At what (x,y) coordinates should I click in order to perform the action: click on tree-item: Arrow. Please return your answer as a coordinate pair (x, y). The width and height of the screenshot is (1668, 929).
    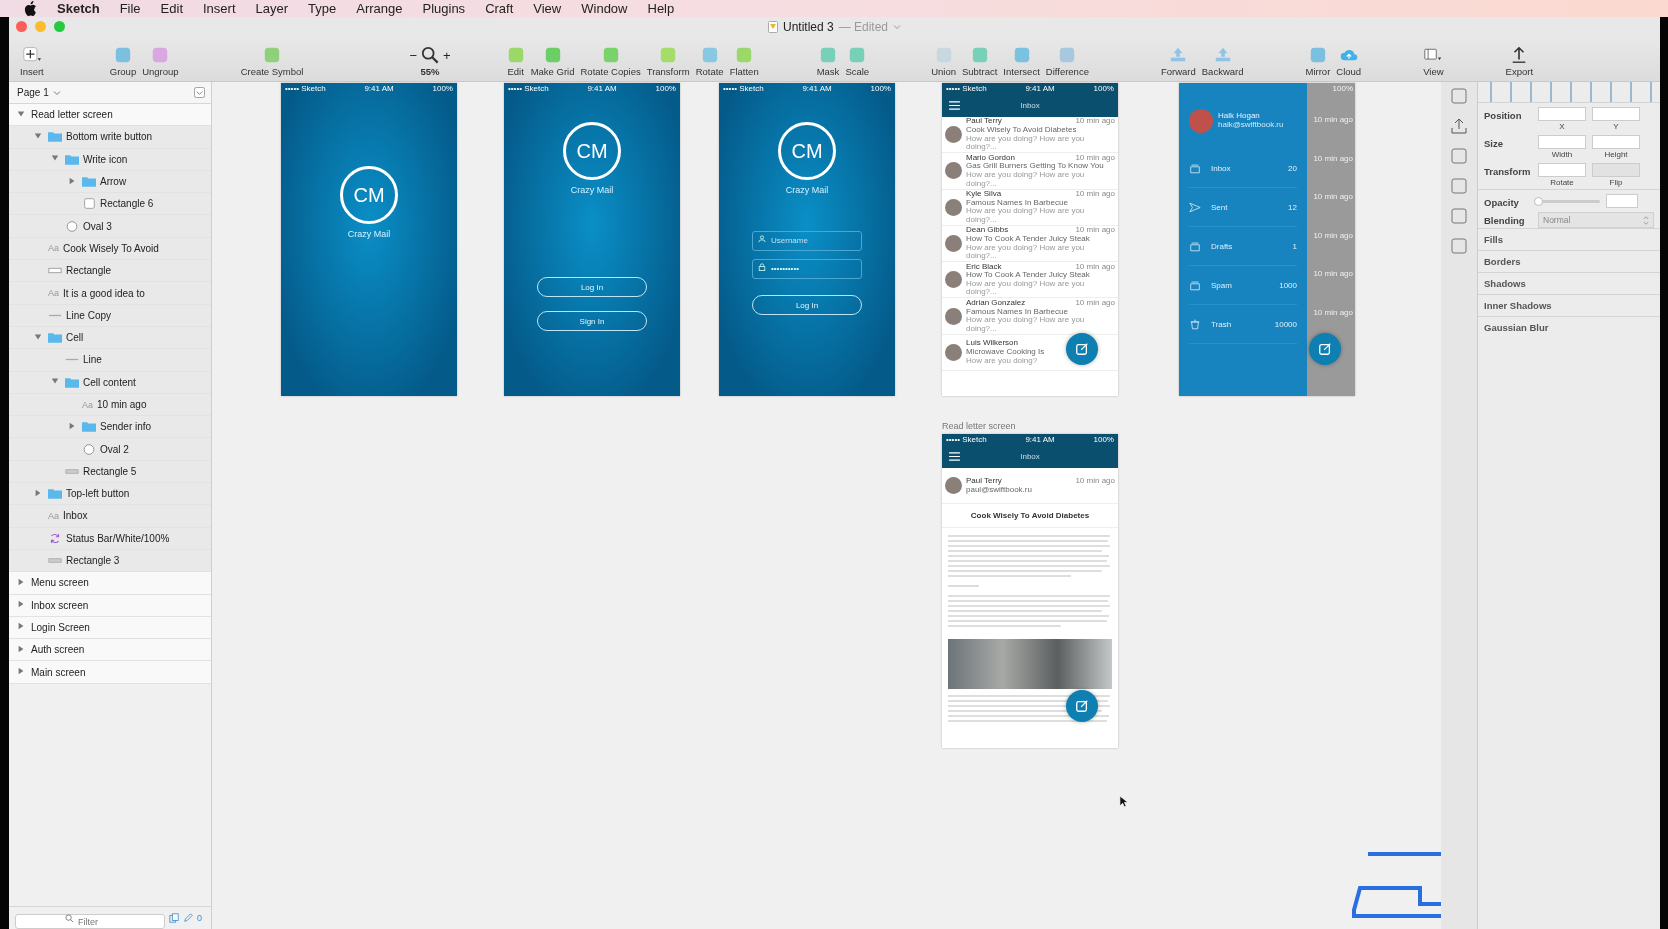
    Looking at the image, I should click on (110, 182).